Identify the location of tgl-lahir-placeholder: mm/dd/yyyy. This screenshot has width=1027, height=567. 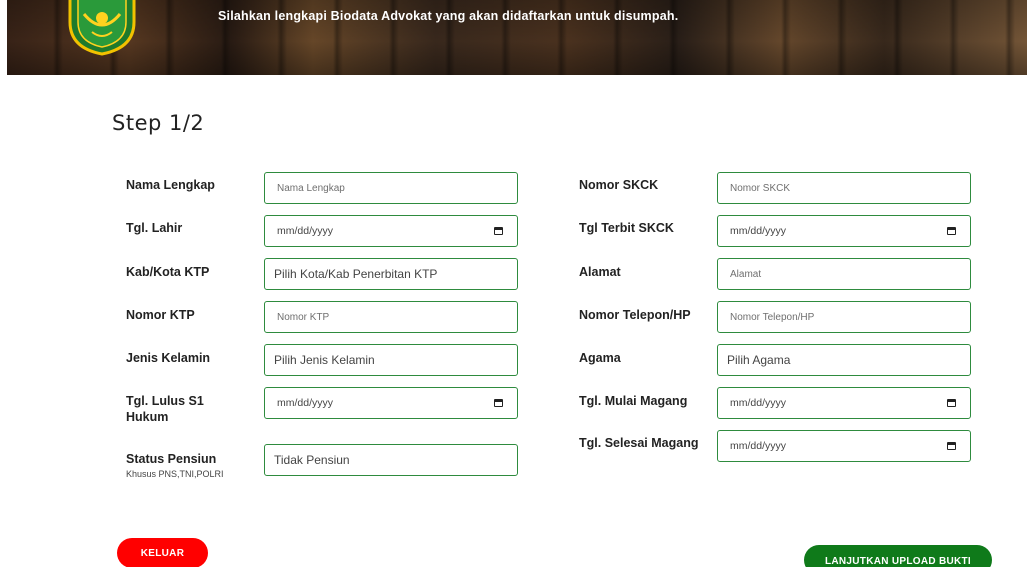
(305, 231).